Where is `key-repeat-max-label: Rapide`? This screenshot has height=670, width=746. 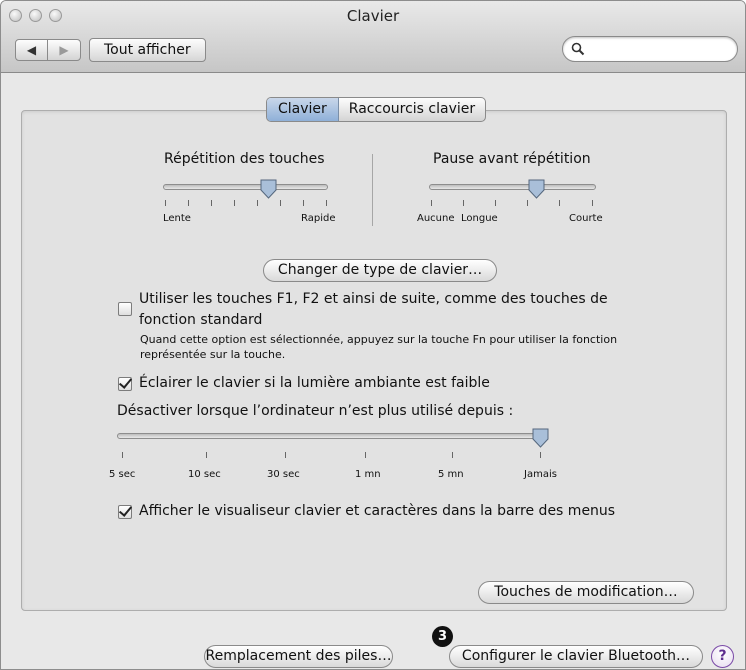
key-repeat-max-label: Rapide is located at coordinates (318, 218).